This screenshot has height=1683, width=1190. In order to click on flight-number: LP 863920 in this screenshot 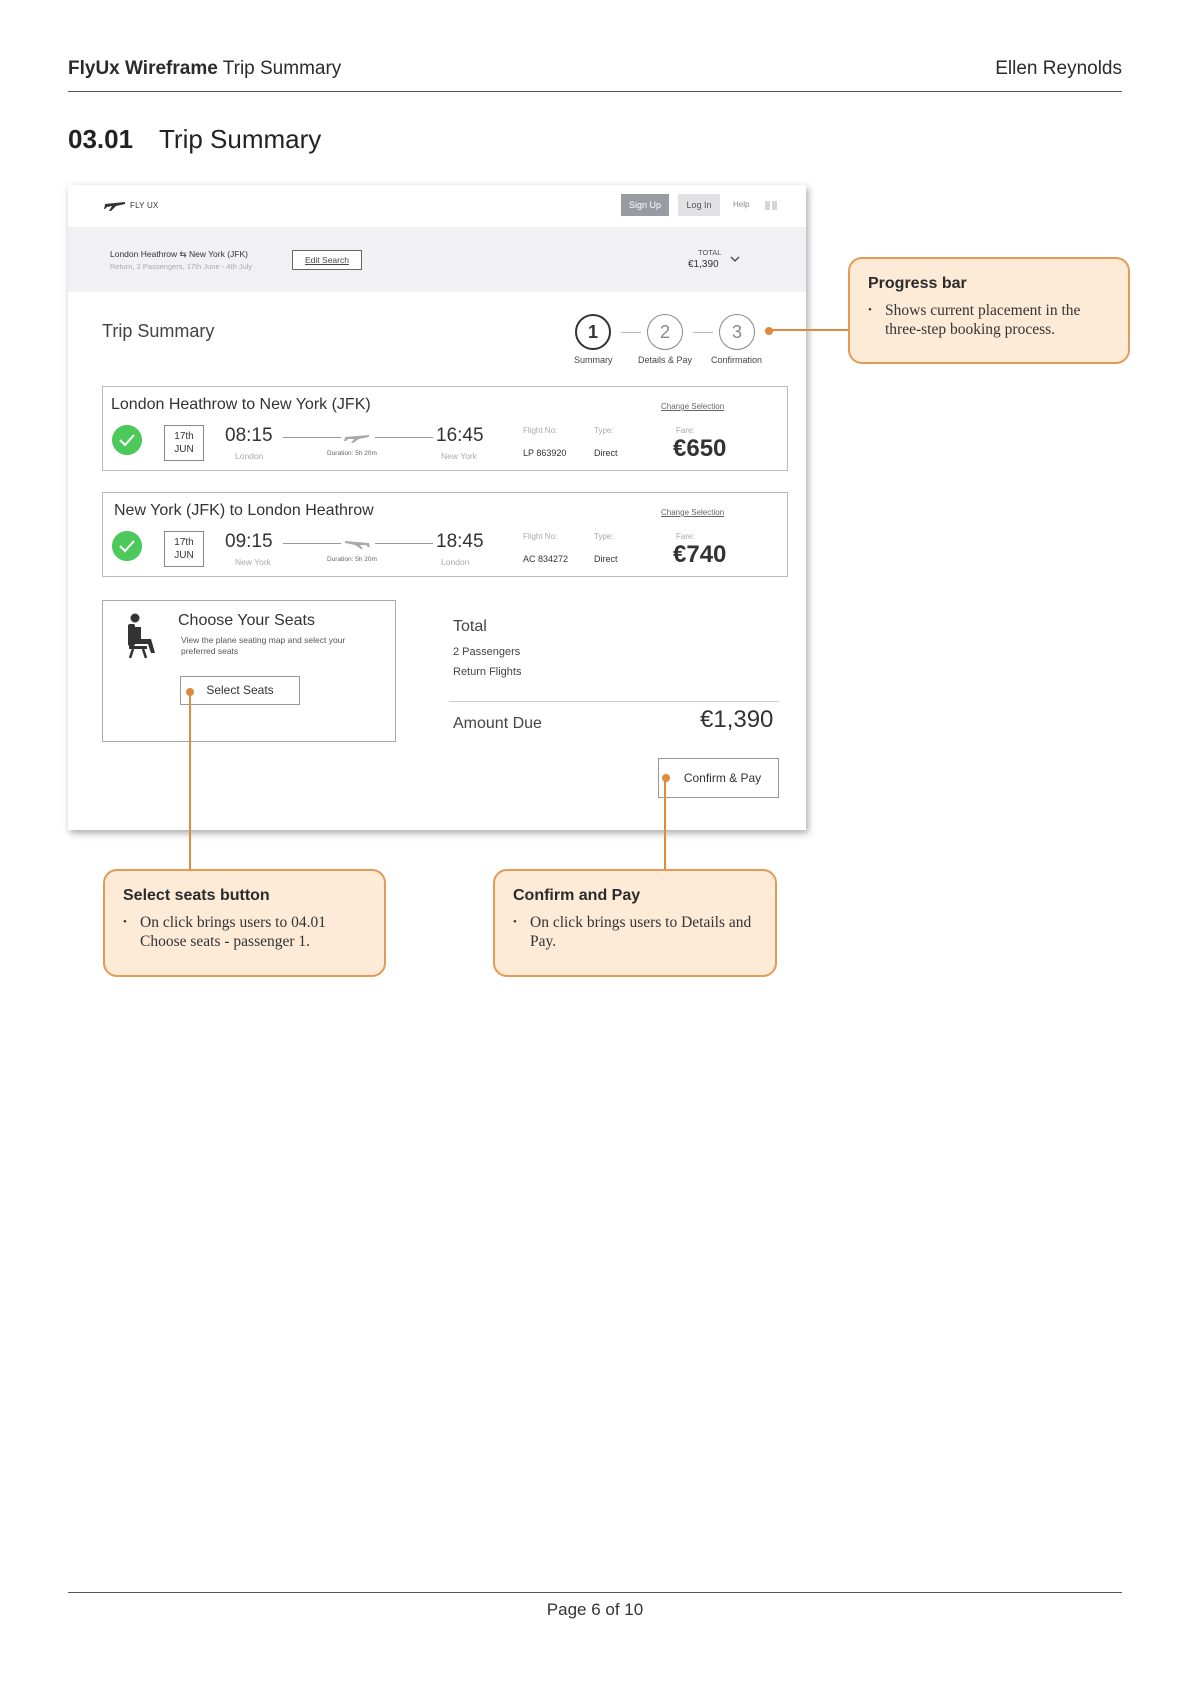, I will do `click(545, 453)`.